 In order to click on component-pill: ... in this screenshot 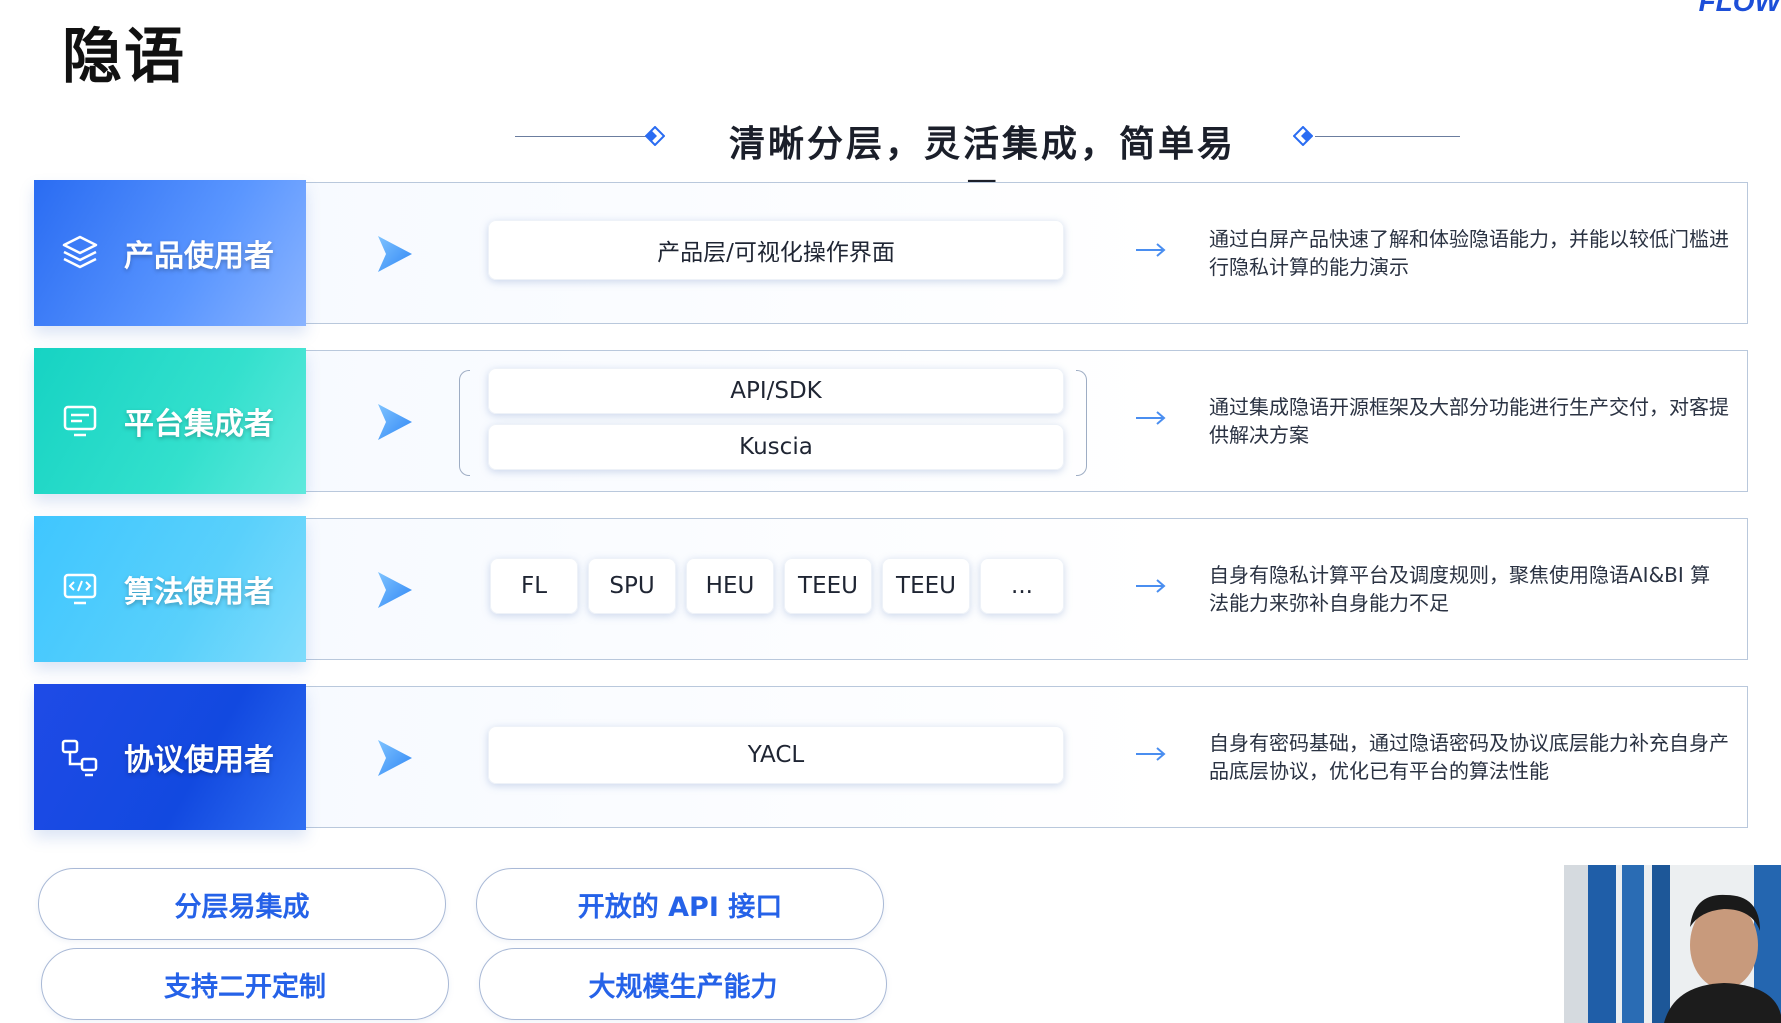, I will do `click(1022, 586)`.